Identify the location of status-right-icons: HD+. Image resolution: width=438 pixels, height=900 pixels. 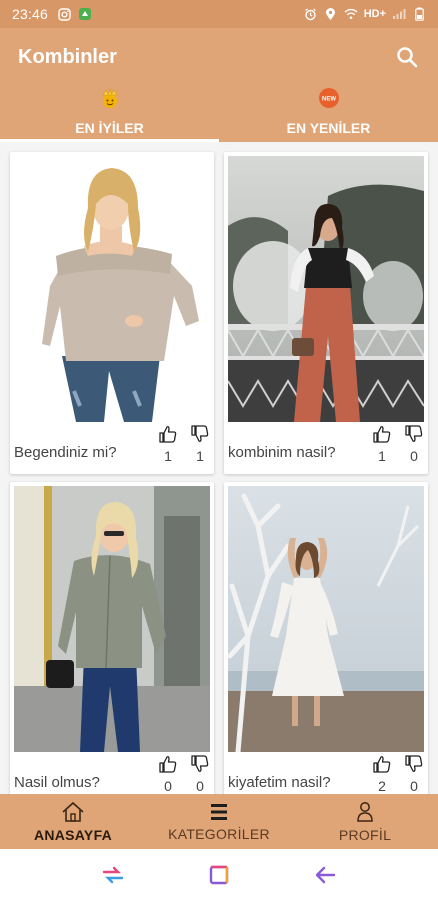
(365, 14).